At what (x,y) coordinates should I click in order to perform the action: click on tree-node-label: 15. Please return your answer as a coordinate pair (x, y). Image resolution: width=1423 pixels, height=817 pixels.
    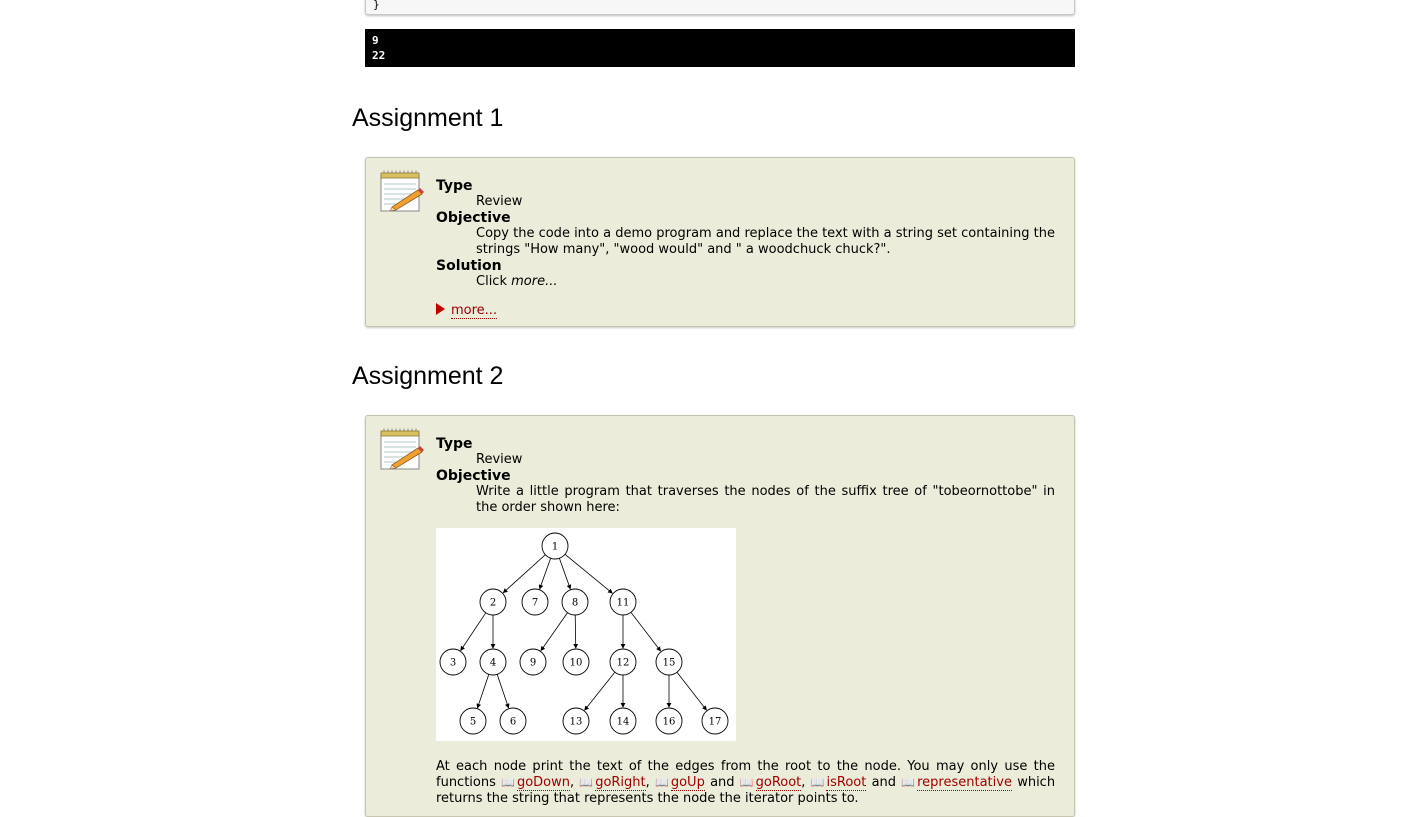
    Looking at the image, I should click on (669, 663).